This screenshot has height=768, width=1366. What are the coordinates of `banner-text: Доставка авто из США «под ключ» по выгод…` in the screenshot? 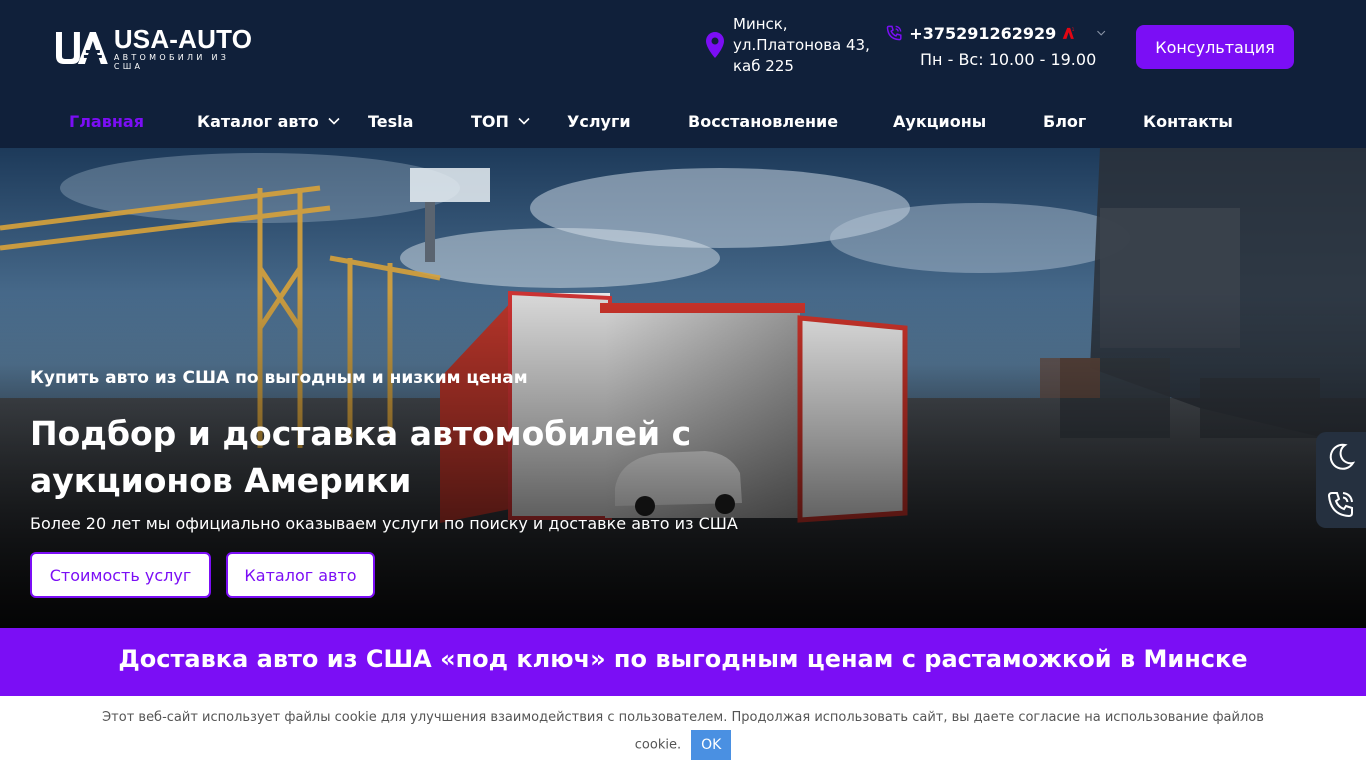 It's located at (683, 659).